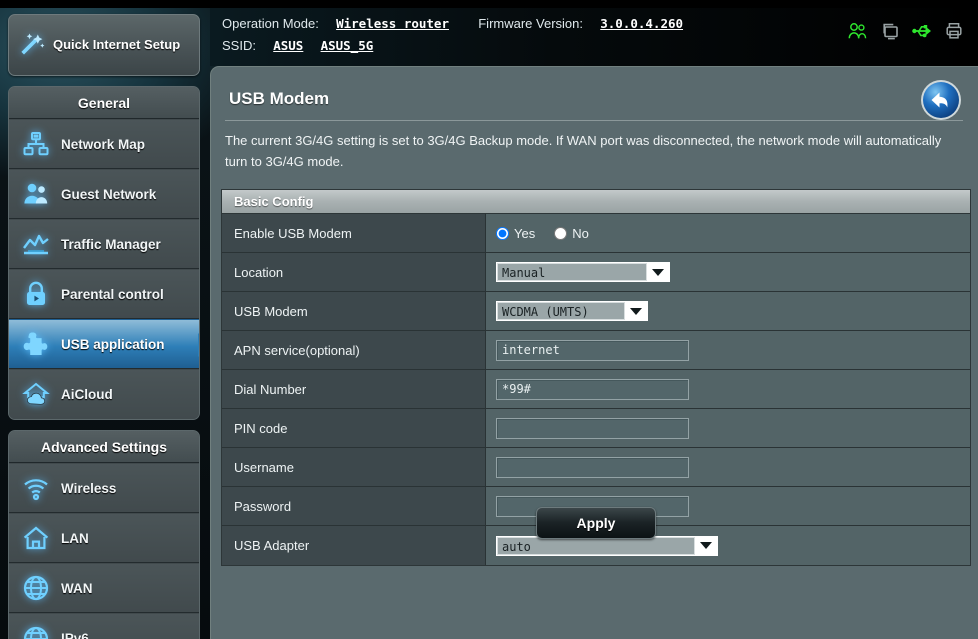  Describe the element at coordinates (104, 588) in the screenshot. I see `sidebar-item-wan: WAN` at that location.